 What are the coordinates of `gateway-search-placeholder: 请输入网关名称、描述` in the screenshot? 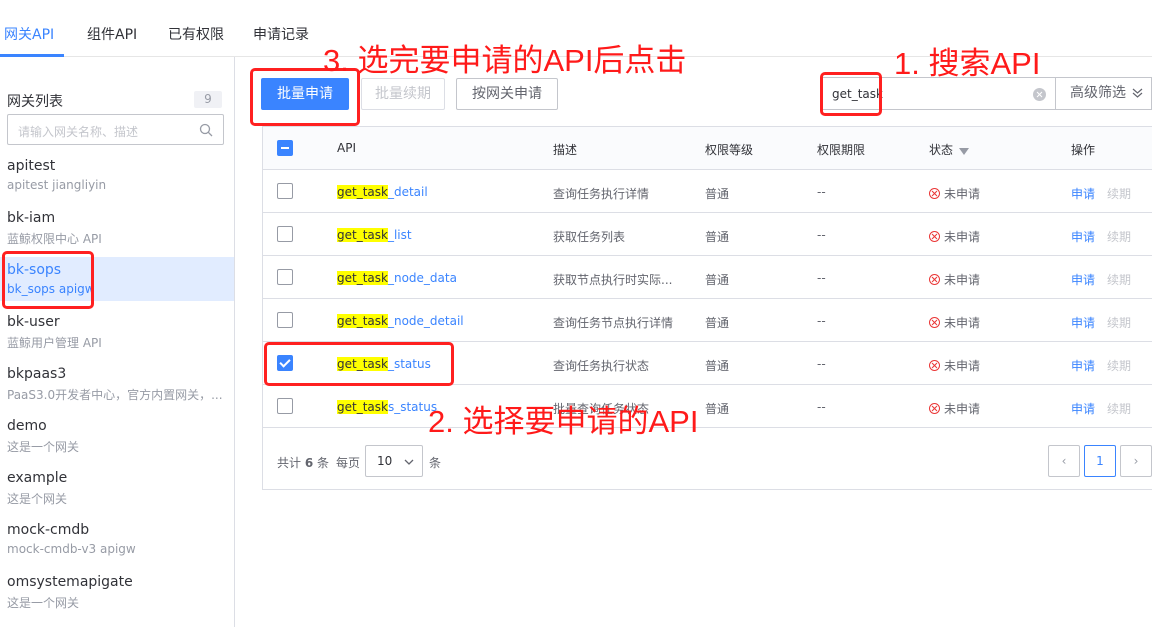 It's located at (78, 132).